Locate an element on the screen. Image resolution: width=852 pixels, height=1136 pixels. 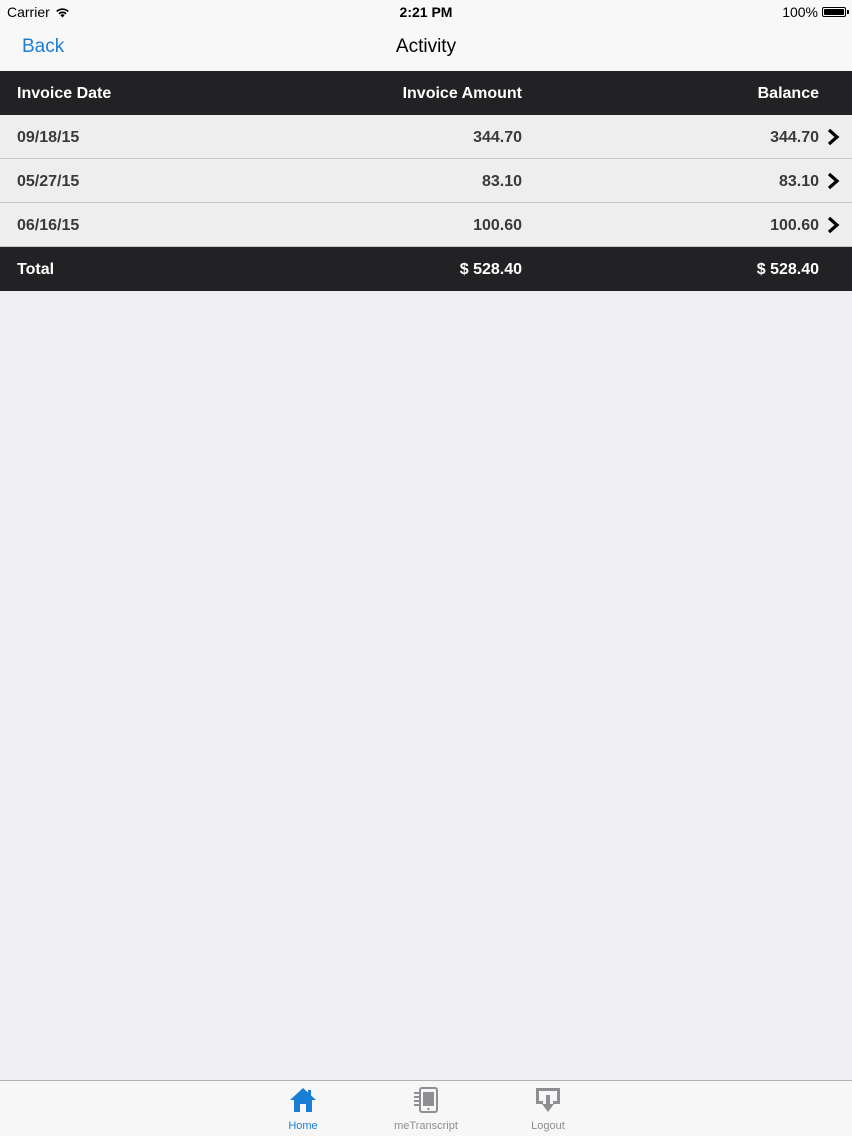
tab-metranscript: meTranscript is located at coordinates (426, 1108).